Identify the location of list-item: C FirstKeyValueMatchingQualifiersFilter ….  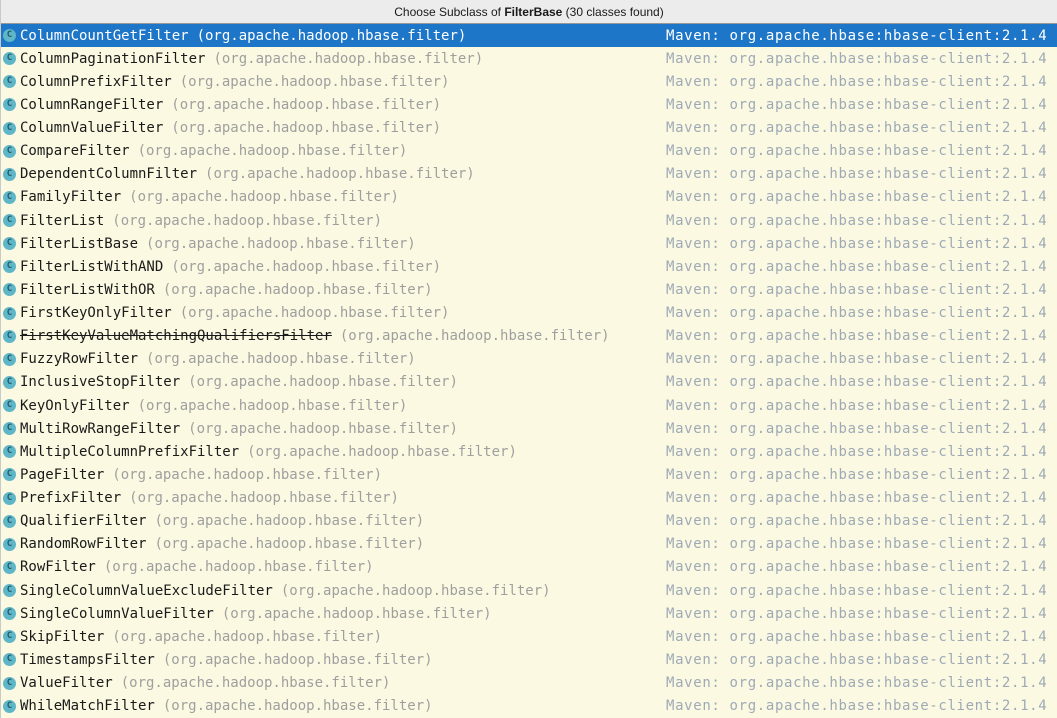
(529, 336).